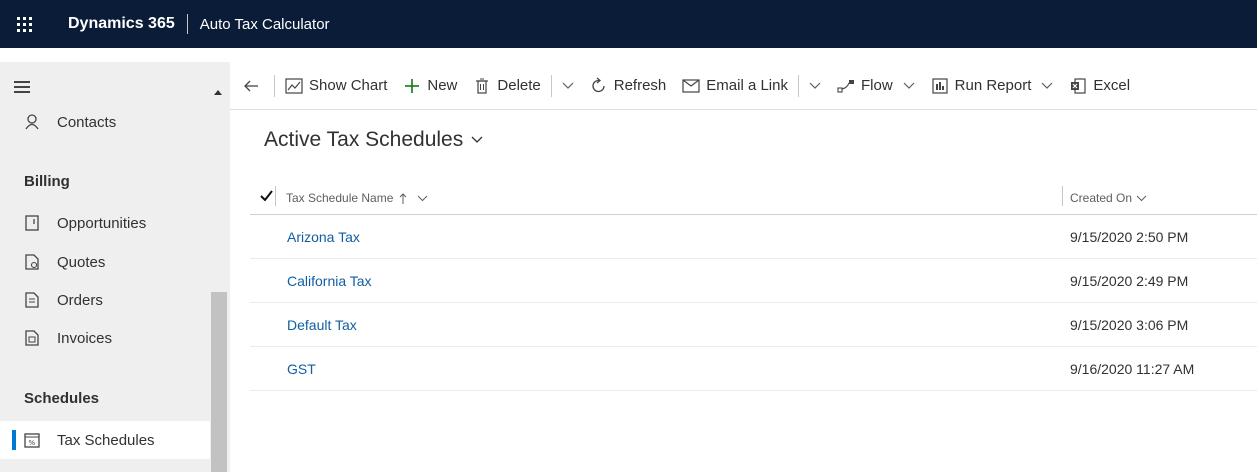 Image resolution: width=1257 pixels, height=472 pixels. What do you see at coordinates (412, 86) in the screenshot?
I see `plus-icon` at bounding box center [412, 86].